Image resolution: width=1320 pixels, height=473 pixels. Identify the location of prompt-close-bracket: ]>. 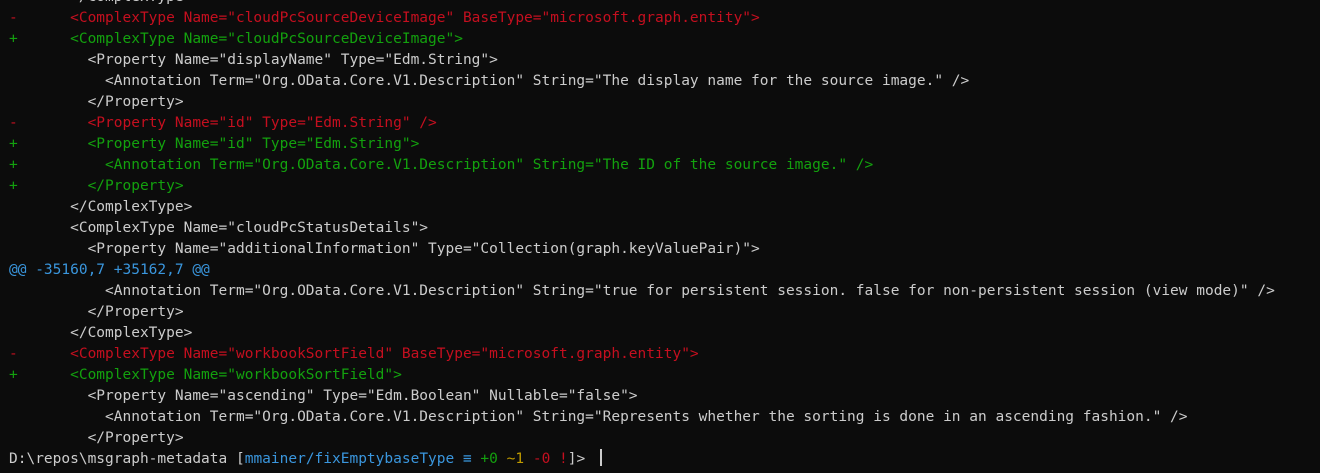
(580, 459).